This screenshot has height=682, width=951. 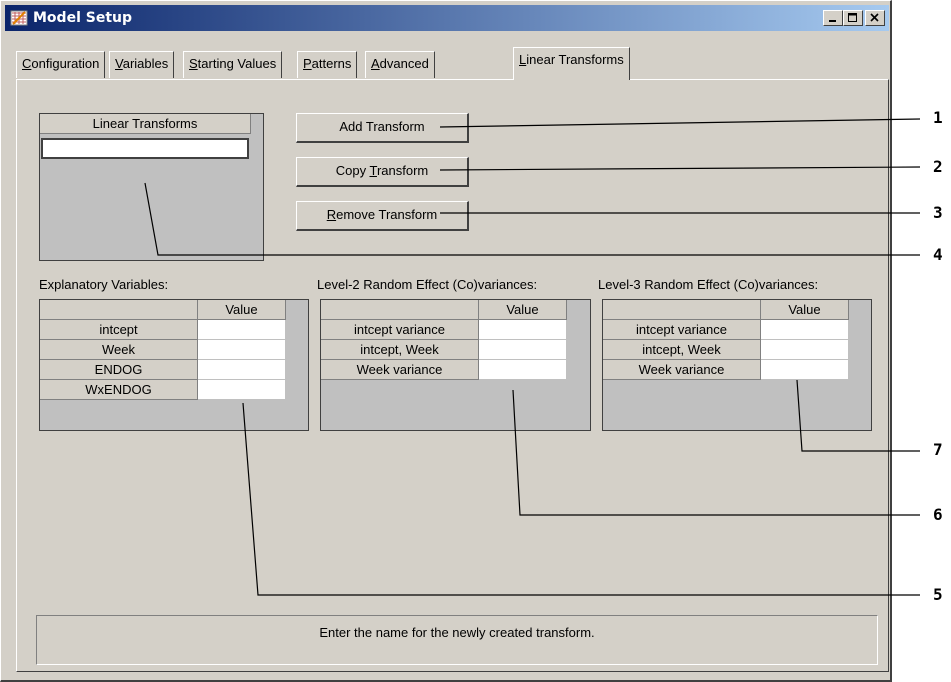 I want to click on row-header-week: Week, so click(x=119, y=350).